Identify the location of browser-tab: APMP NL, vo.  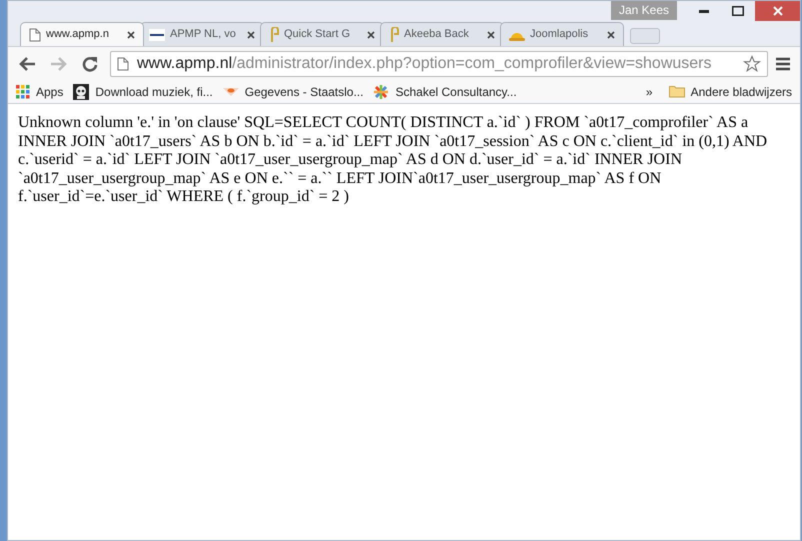
(202, 34).